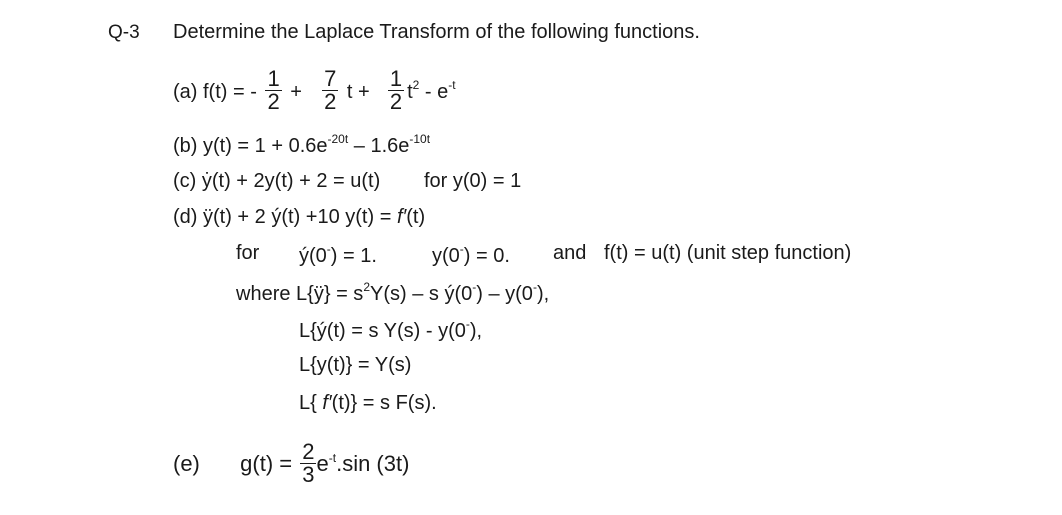 Image resolution: width=1062 pixels, height=515 pixels. What do you see at coordinates (570, 253) in the screenshot?
I see `and-label: and` at bounding box center [570, 253].